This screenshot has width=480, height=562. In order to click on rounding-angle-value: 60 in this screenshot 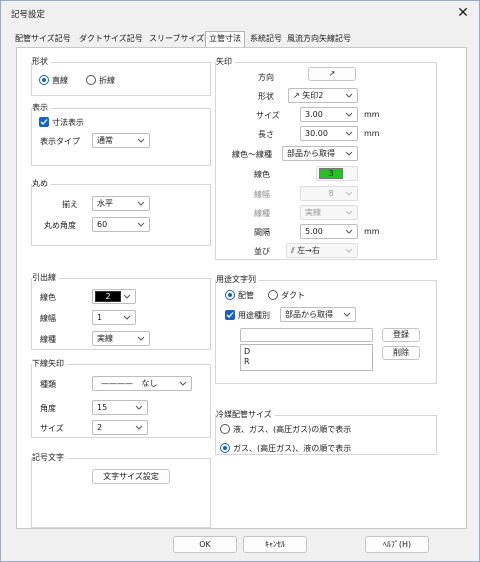, I will do `click(102, 224)`.